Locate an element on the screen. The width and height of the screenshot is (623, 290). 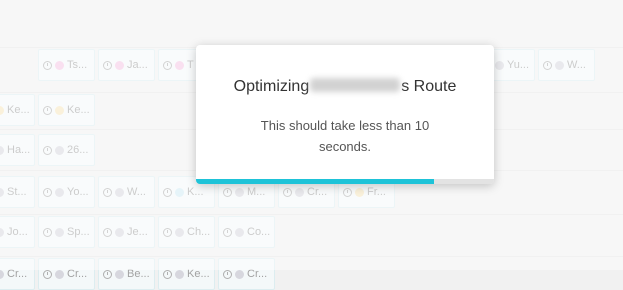
progress-bar-fill is located at coordinates (315, 181).